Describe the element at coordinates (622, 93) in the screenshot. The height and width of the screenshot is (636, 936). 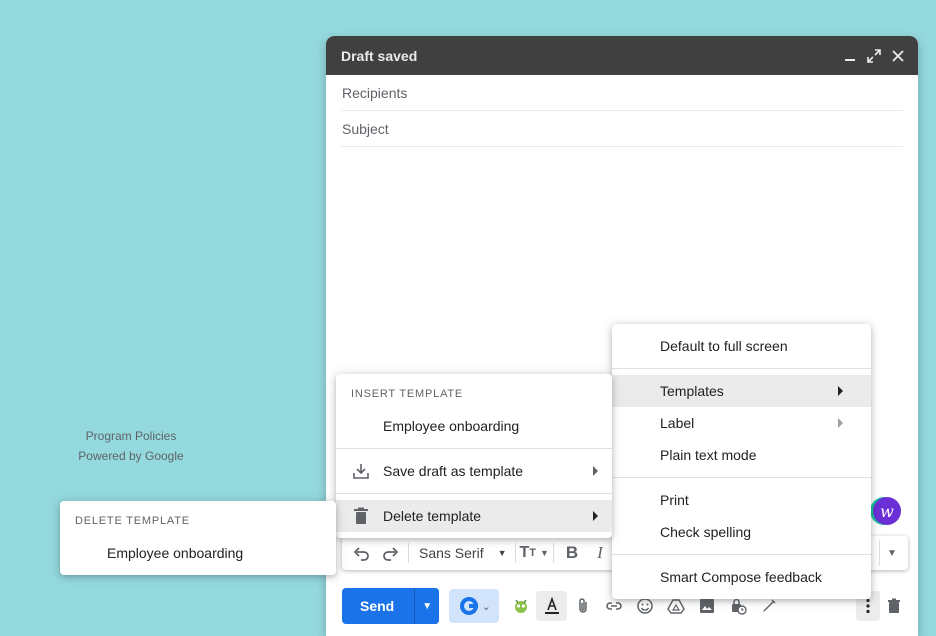
I see `recipients-field: Recipients` at that location.